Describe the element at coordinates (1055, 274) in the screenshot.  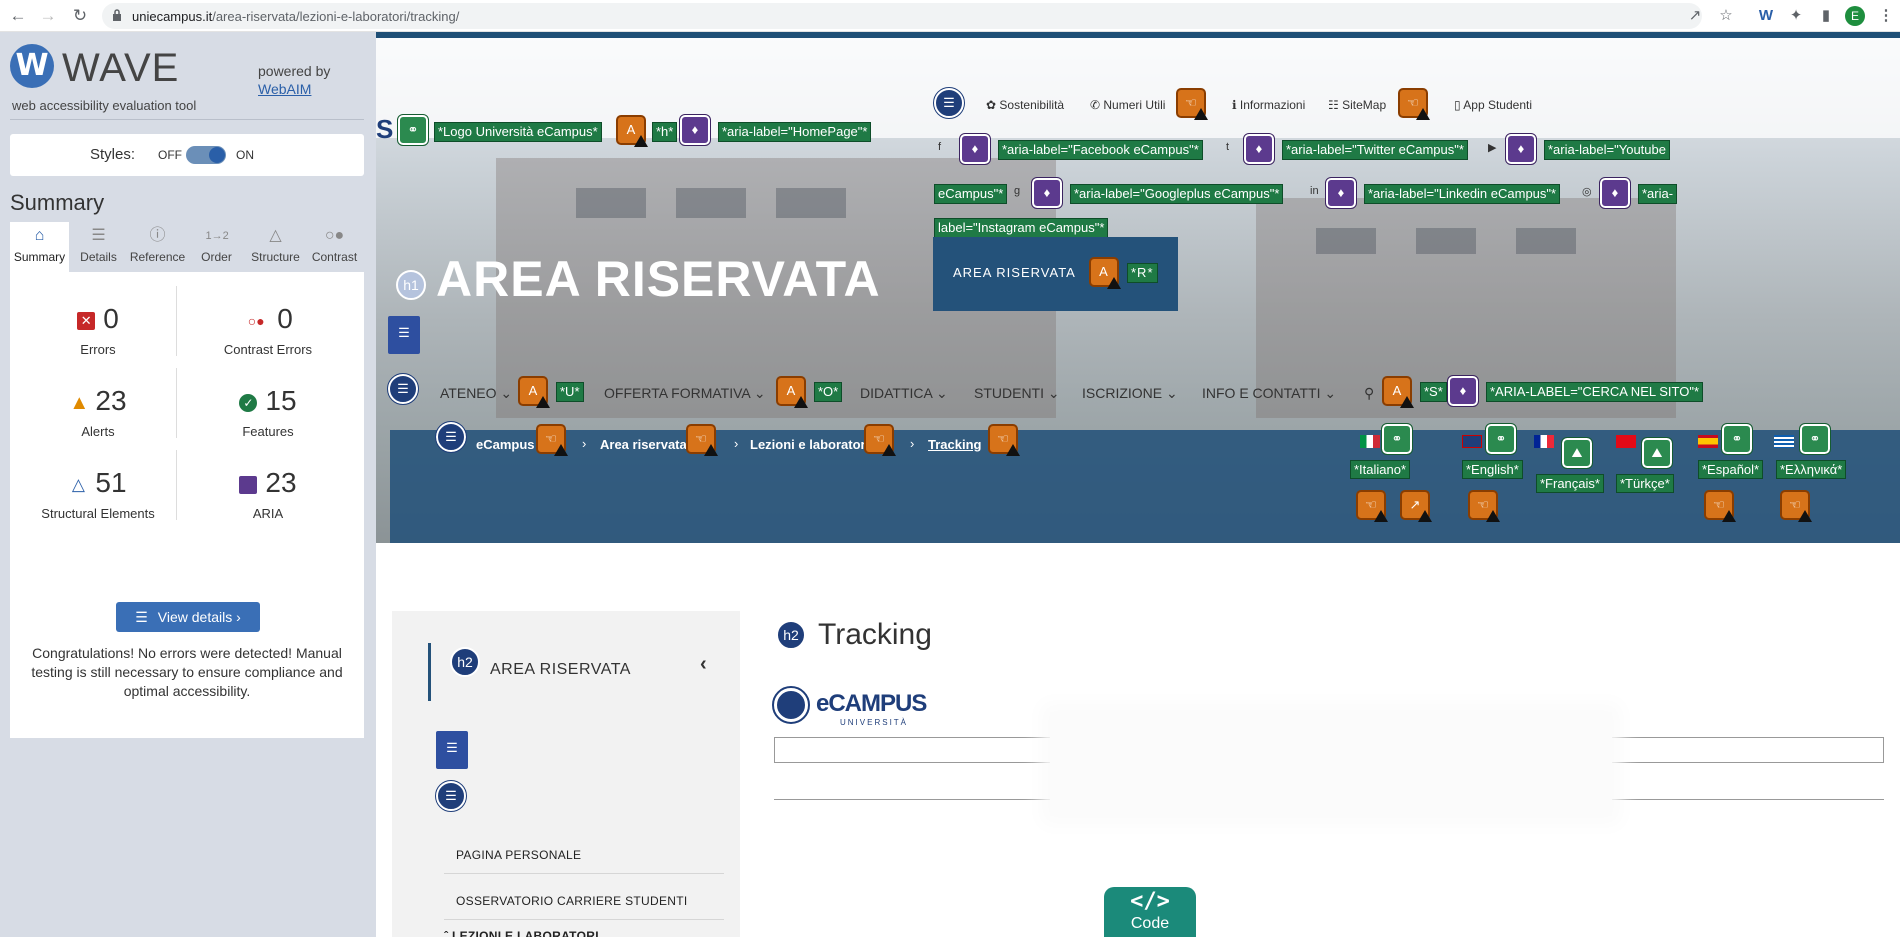
I see `area-riservata-button: AREA RISERVATA A *R*` at that location.